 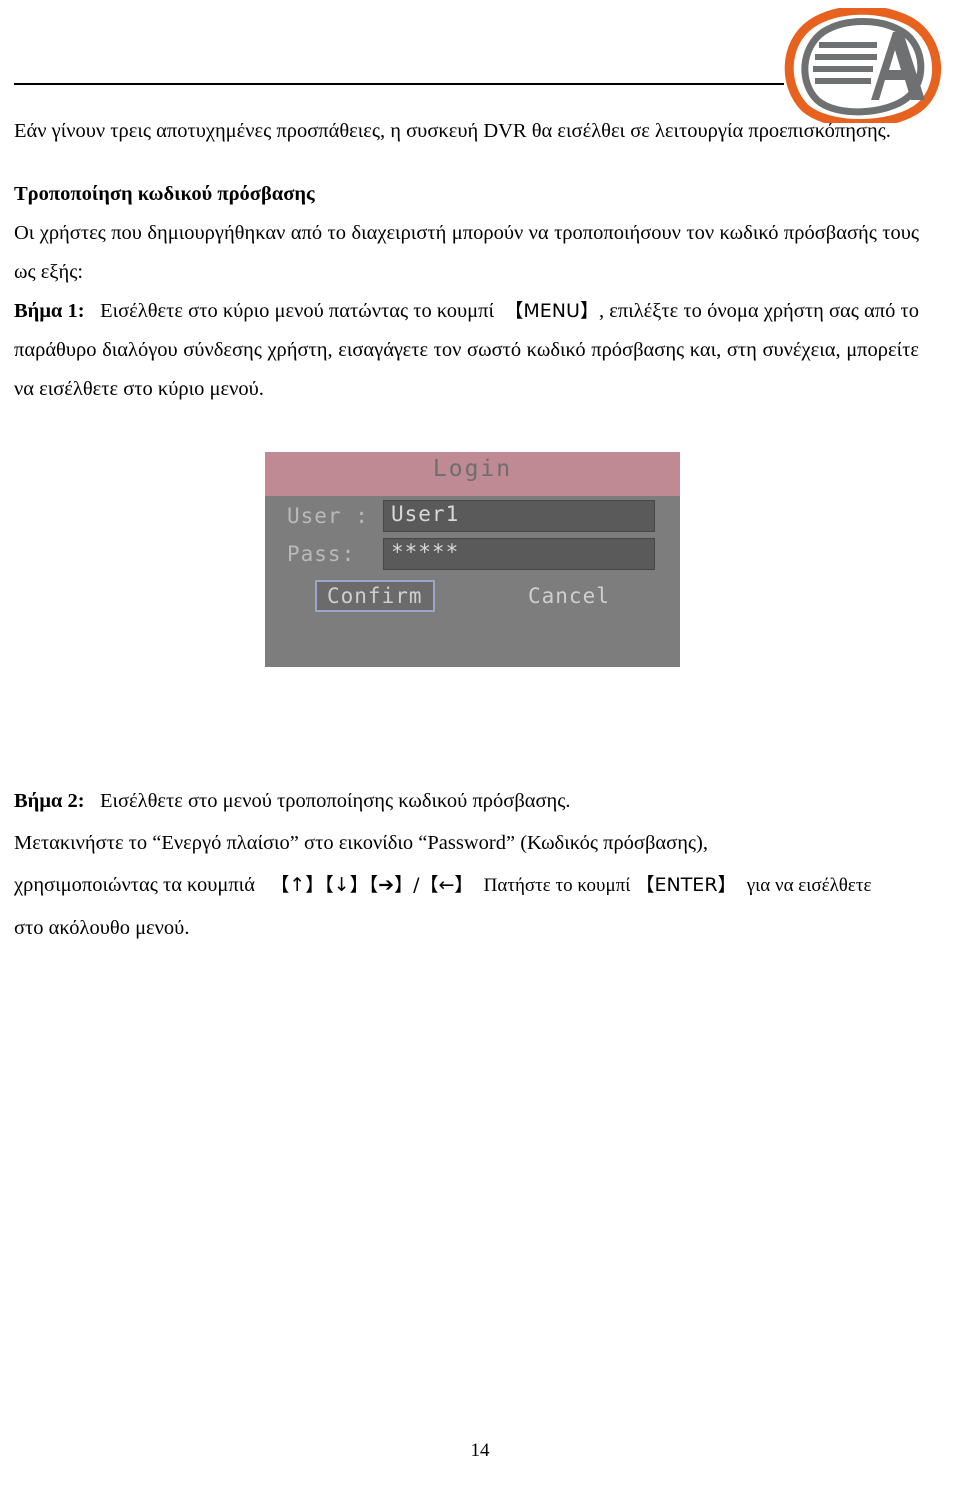 What do you see at coordinates (519, 516) in the screenshot?
I see `user-input: User1` at bounding box center [519, 516].